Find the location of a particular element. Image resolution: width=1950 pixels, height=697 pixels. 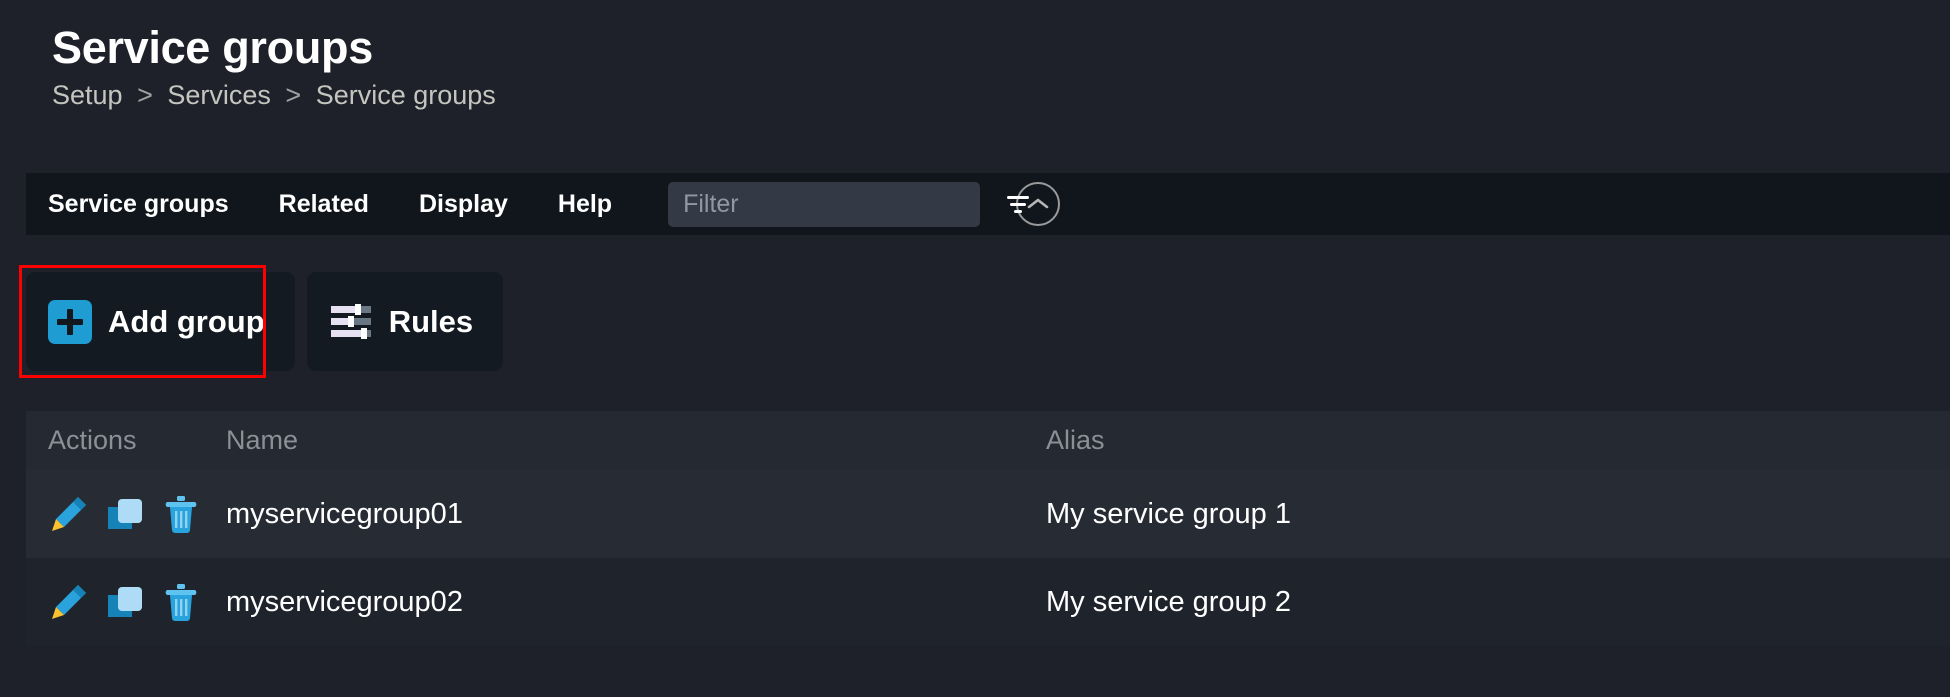

menu-related: Related is located at coordinates (324, 204).